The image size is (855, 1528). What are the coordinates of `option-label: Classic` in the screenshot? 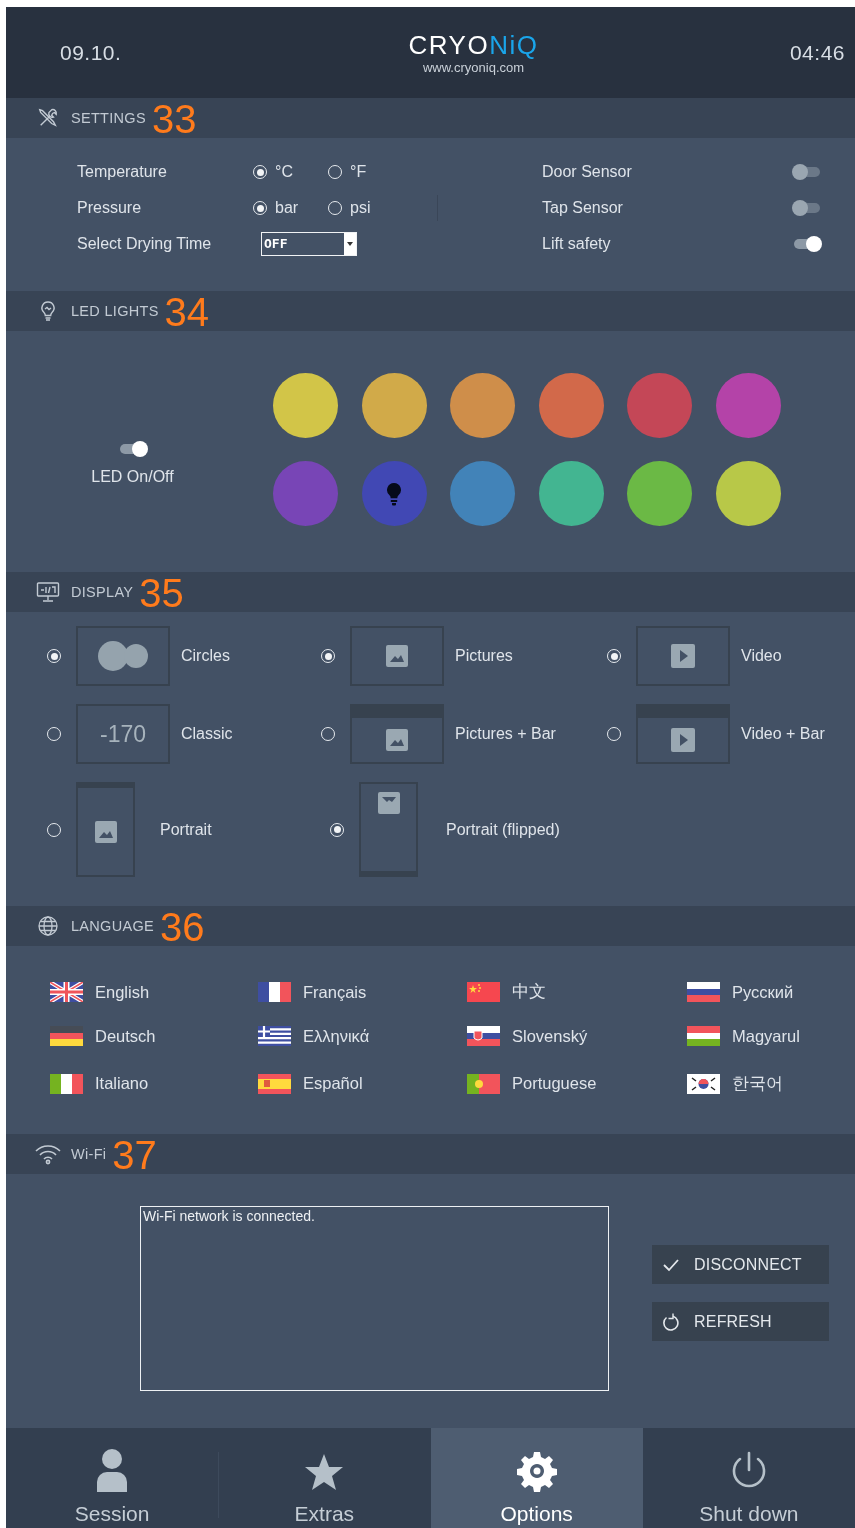 It's located at (207, 734).